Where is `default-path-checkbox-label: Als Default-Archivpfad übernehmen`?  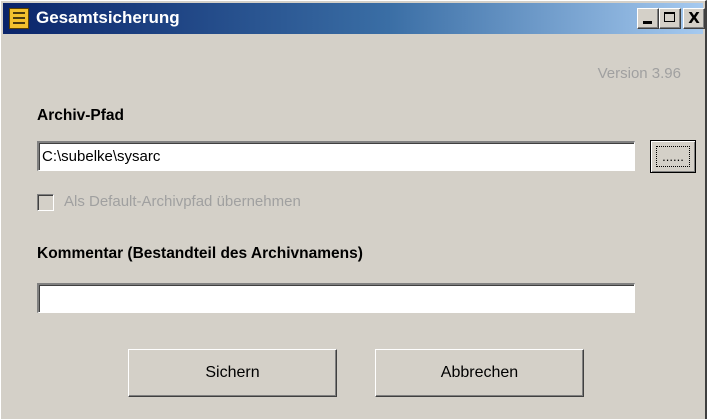 default-path-checkbox-label: Als Default-Archivpfad übernehmen is located at coordinates (182, 201).